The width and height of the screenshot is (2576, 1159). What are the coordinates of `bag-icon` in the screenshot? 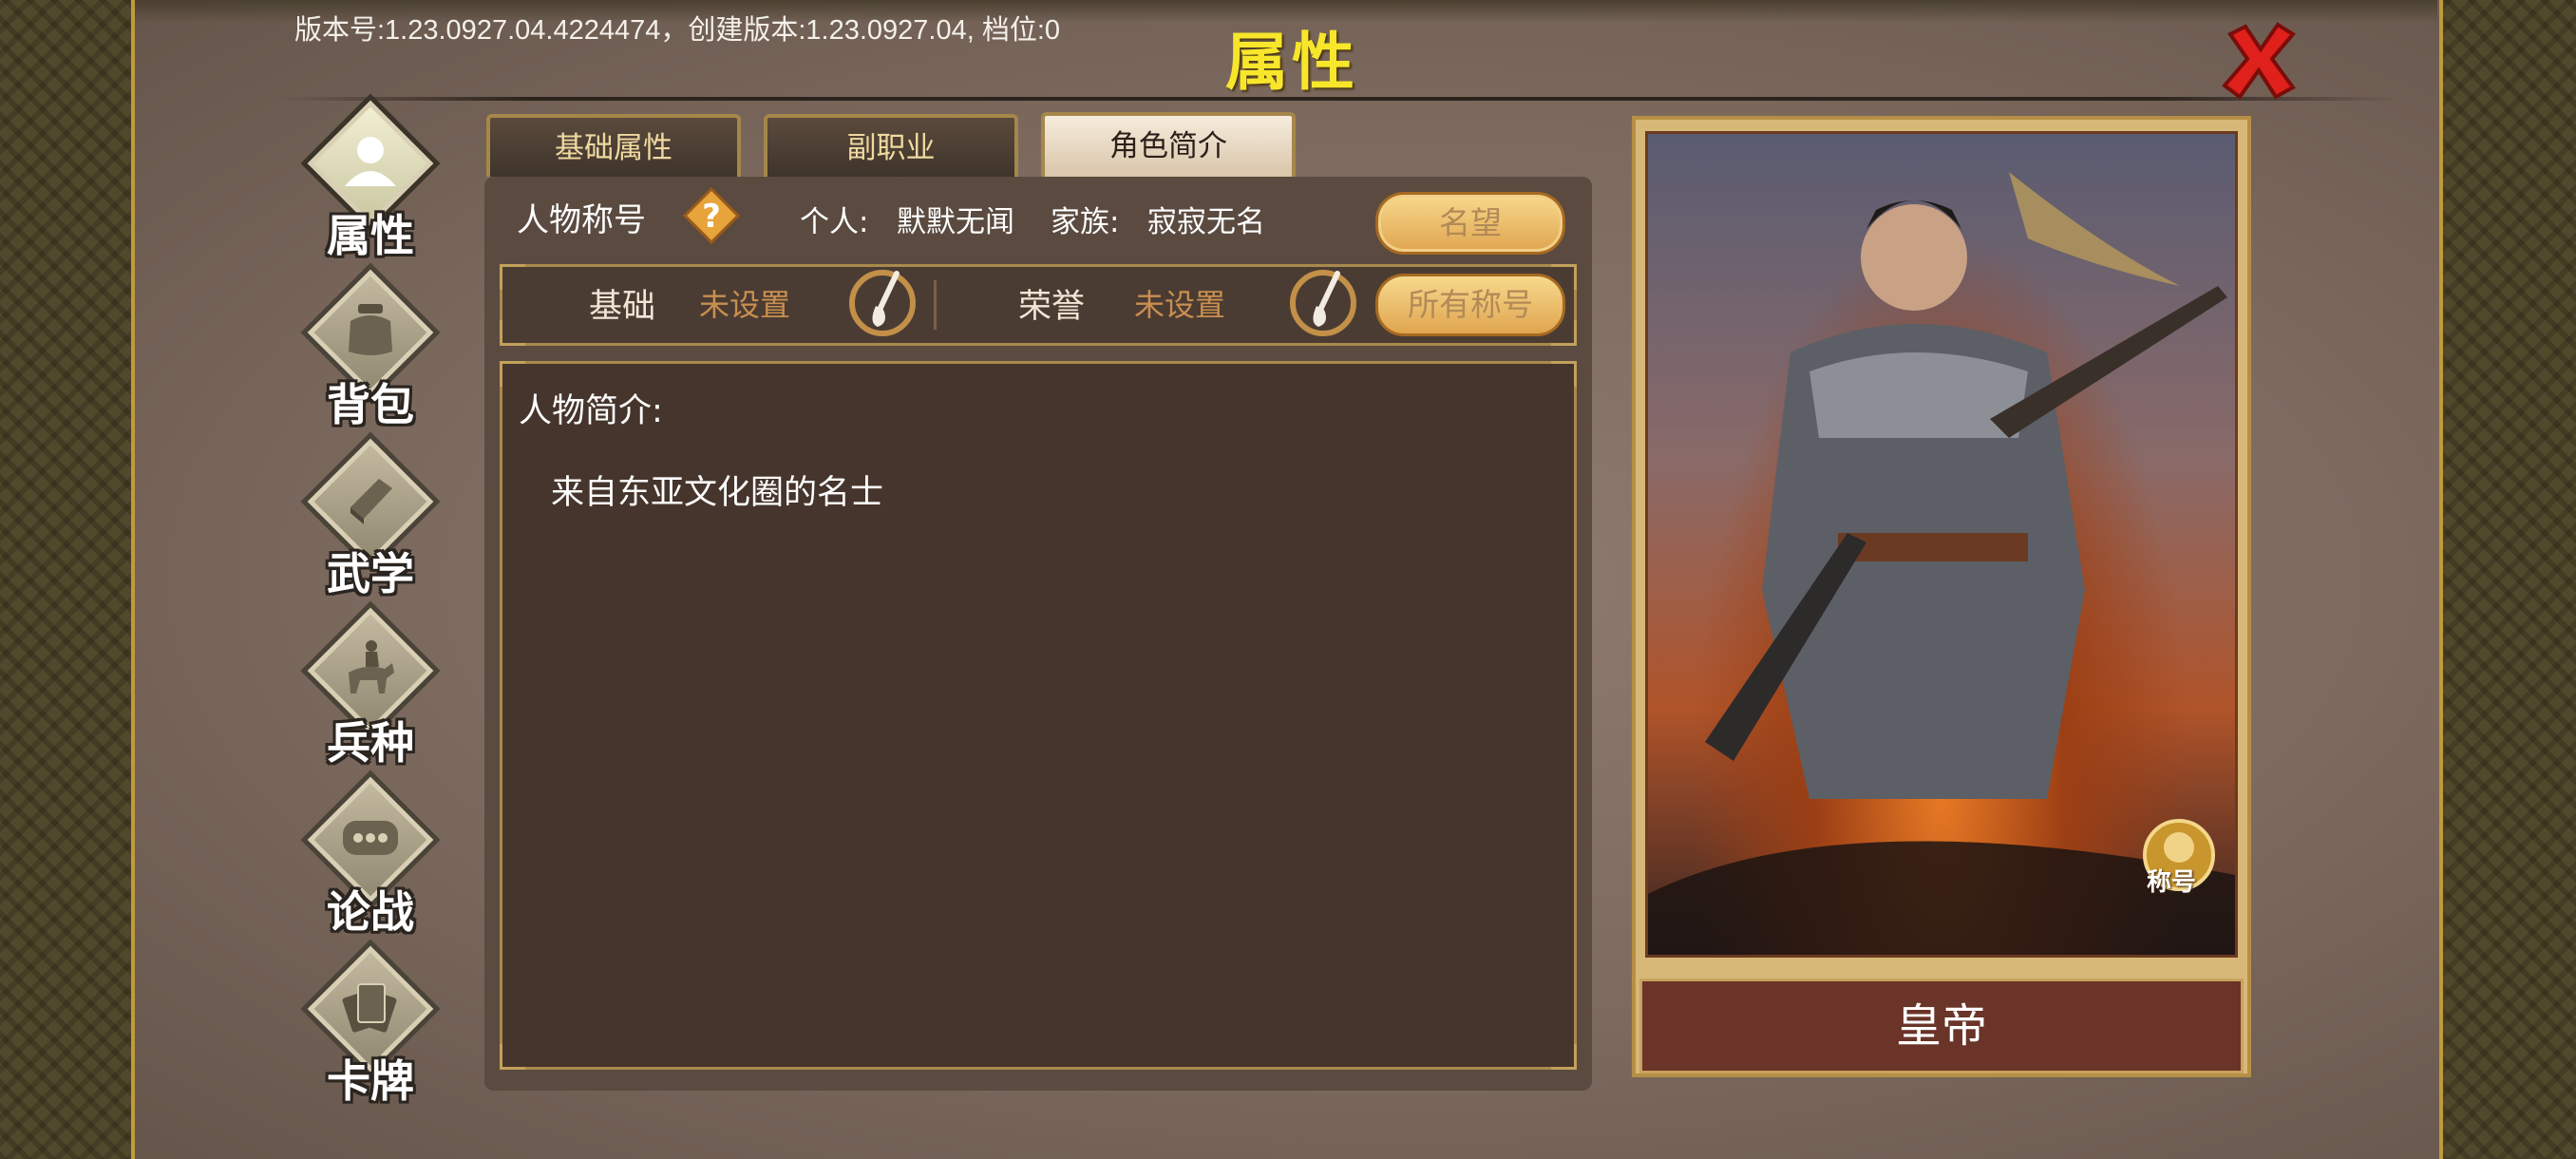 It's located at (370, 329).